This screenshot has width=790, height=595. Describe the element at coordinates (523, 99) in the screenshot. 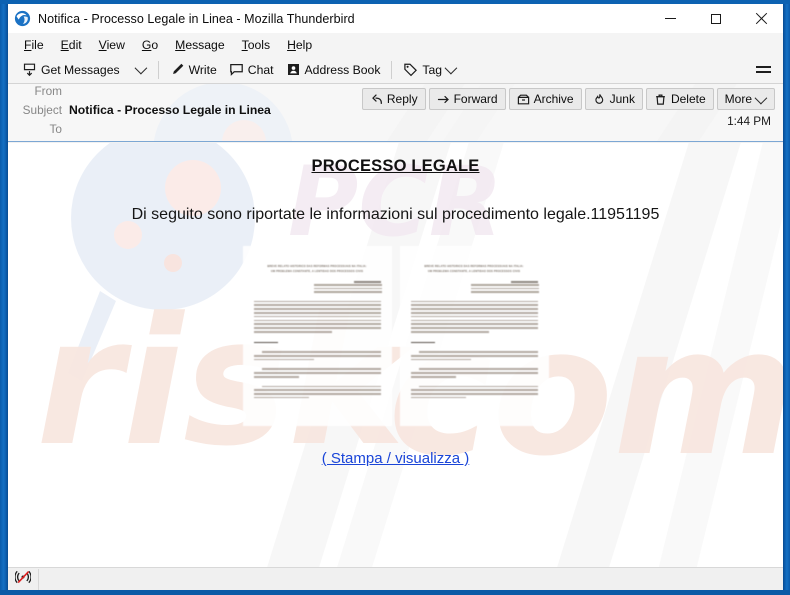

I see `archive-box-icon` at that location.